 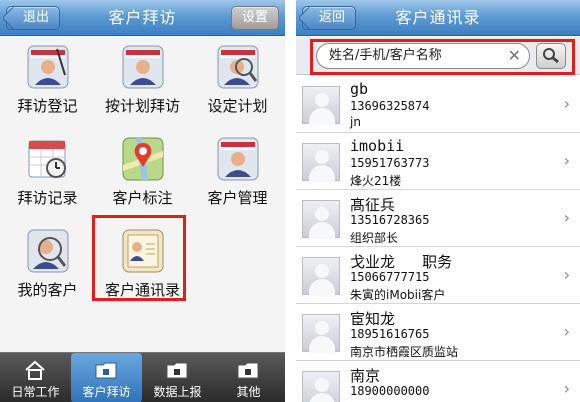 What do you see at coordinates (142, 106) in the screenshot?
I see `tile-label: 按计划拜访` at bounding box center [142, 106].